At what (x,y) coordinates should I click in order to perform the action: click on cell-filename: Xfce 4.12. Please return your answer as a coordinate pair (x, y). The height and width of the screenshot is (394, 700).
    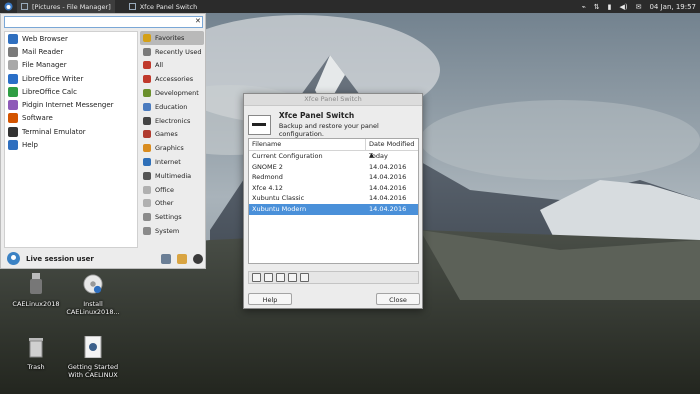
    Looking at the image, I should click on (267, 187).